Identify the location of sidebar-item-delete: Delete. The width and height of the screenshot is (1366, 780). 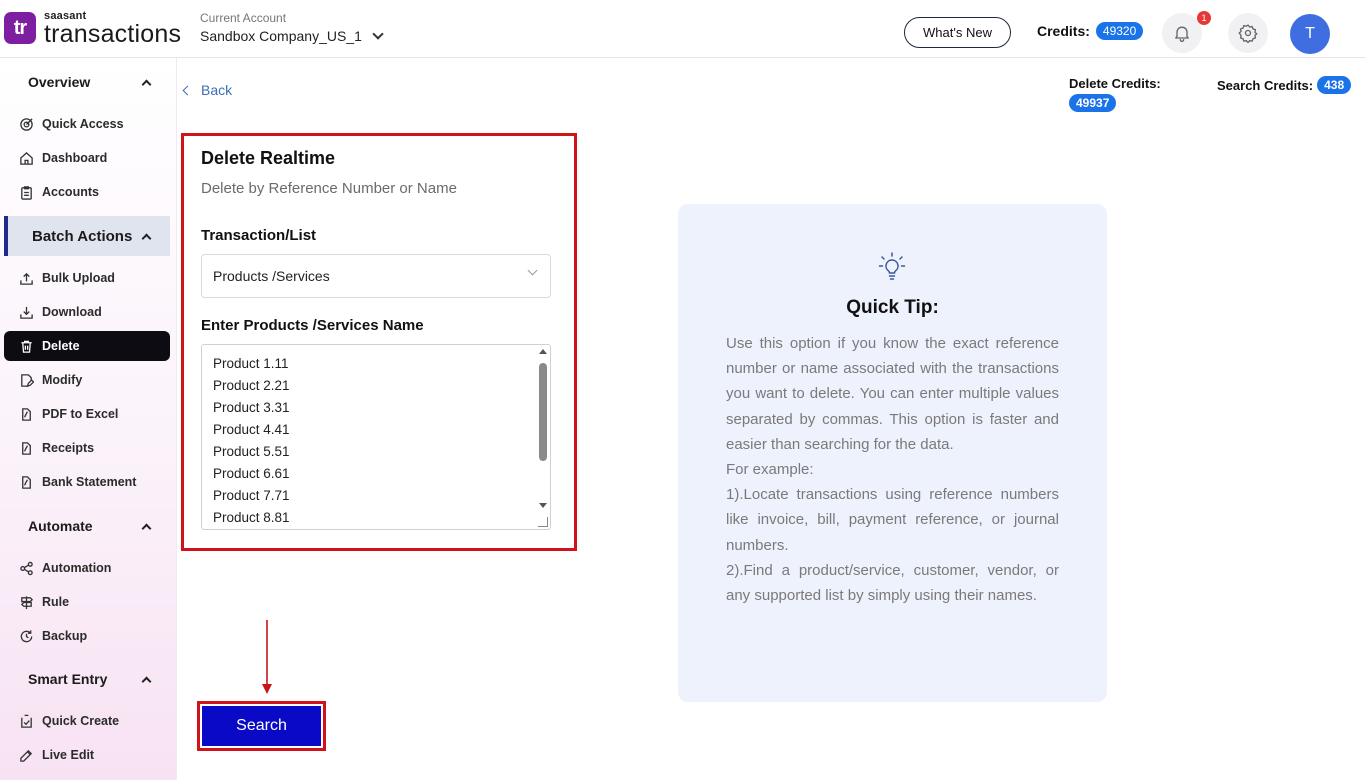
(87, 346).